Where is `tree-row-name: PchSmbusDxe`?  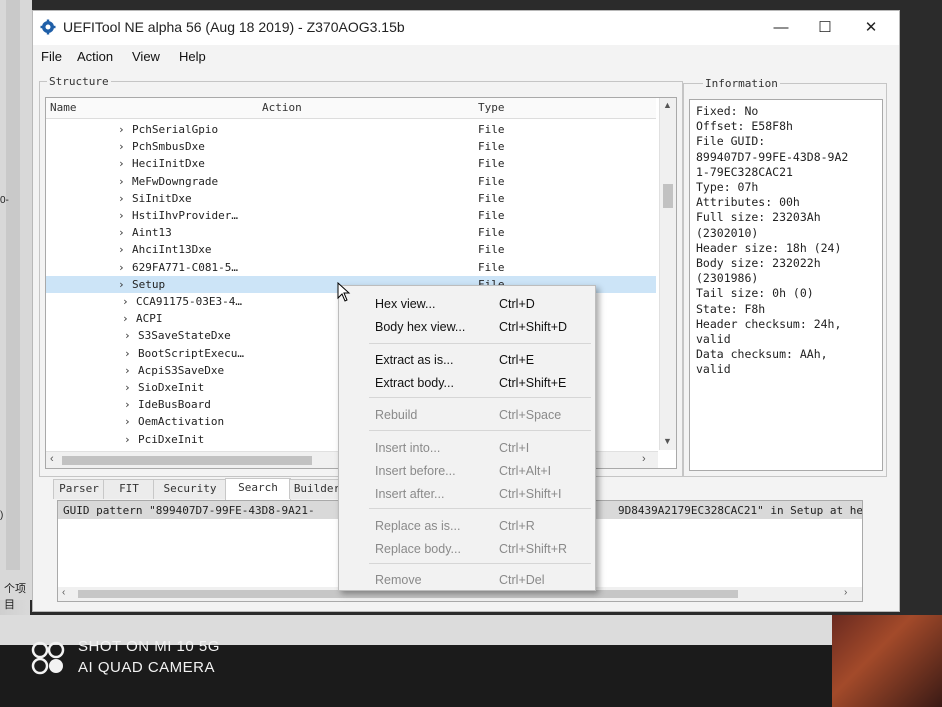 tree-row-name: PchSmbusDxe is located at coordinates (168, 147).